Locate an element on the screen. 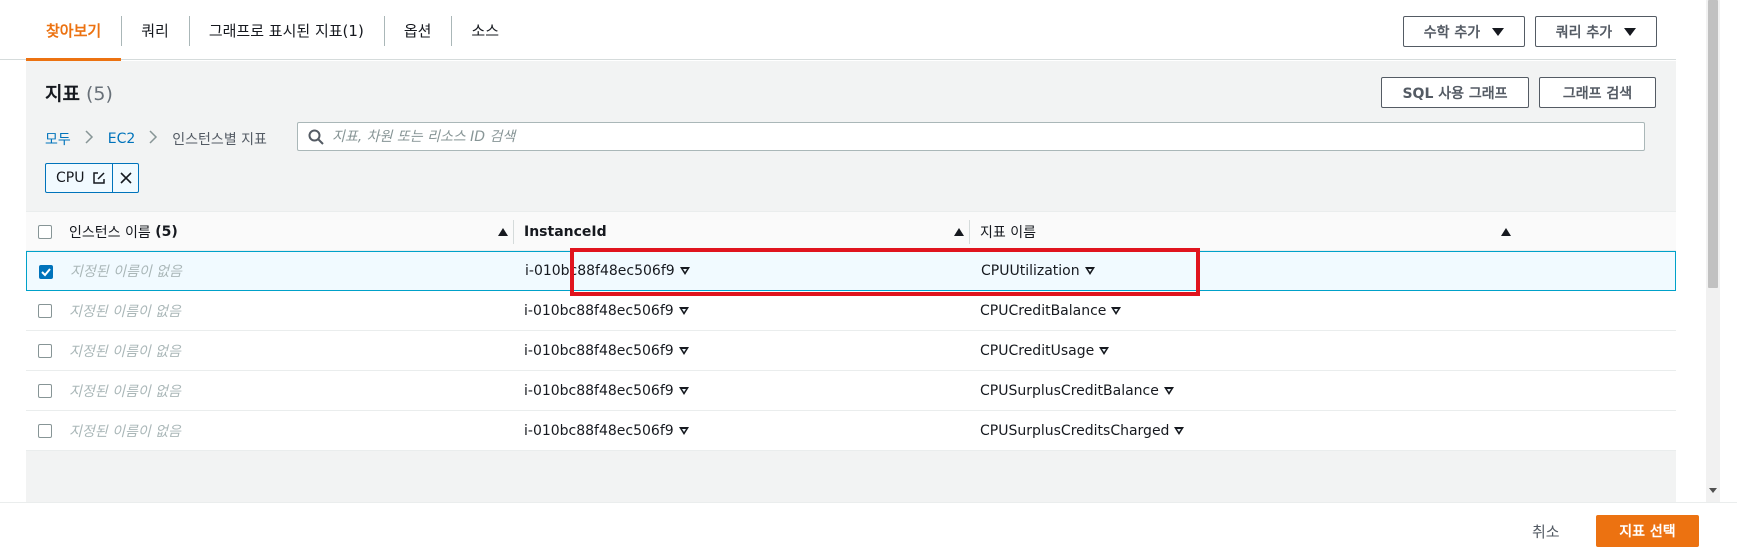  metric-name-cell: CPUCreditUsage is located at coordinates (1045, 350).